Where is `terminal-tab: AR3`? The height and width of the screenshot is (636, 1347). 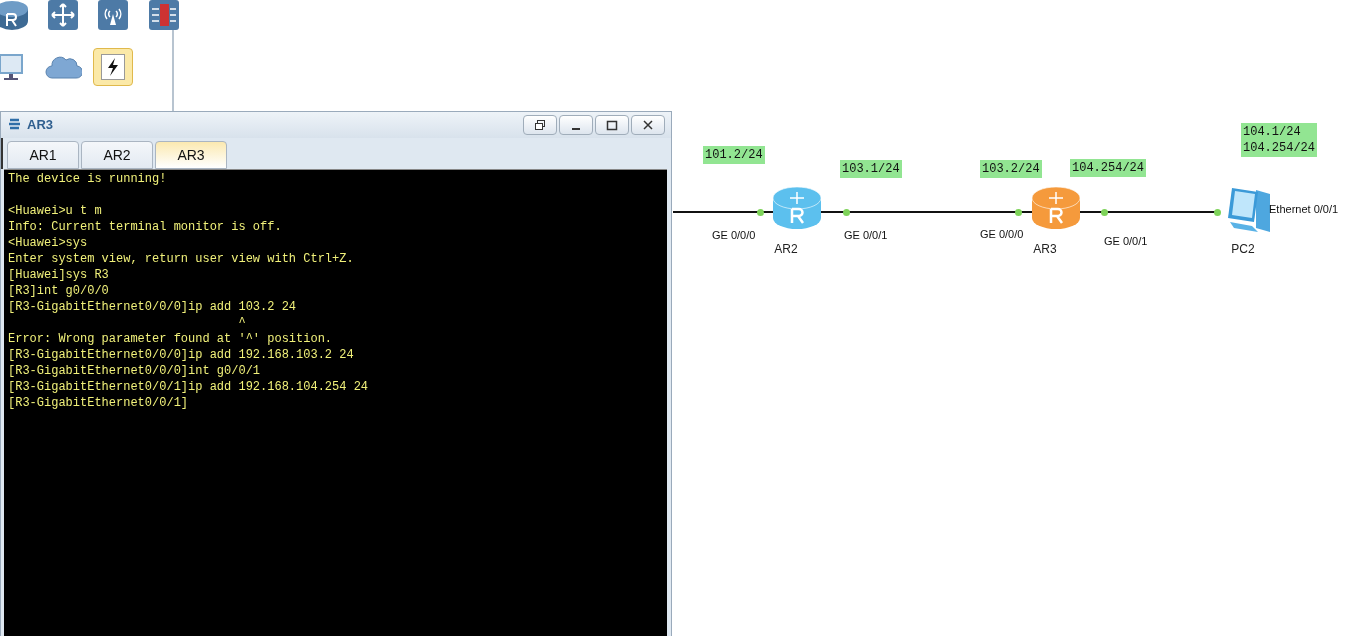 terminal-tab: AR3 is located at coordinates (191, 155).